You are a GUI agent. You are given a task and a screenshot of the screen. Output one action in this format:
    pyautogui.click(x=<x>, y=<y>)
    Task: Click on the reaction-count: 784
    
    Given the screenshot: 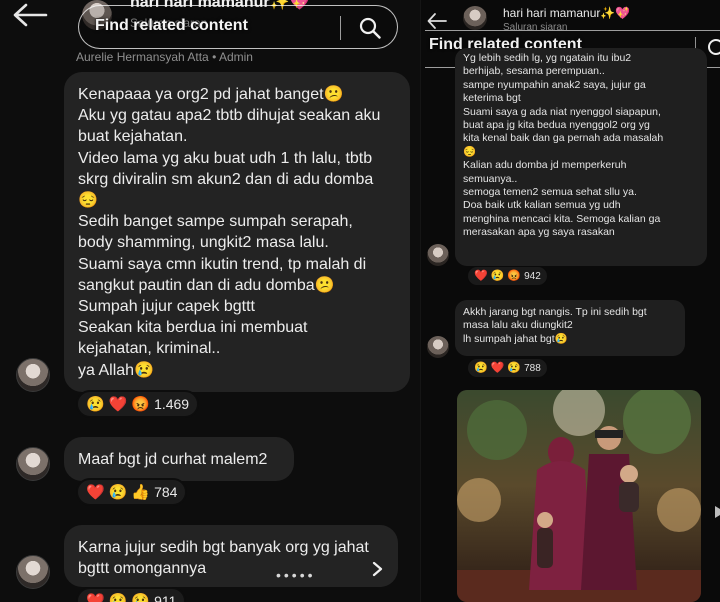 What is the action you would take?
    pyautogui.click(x=166, y=492)
    